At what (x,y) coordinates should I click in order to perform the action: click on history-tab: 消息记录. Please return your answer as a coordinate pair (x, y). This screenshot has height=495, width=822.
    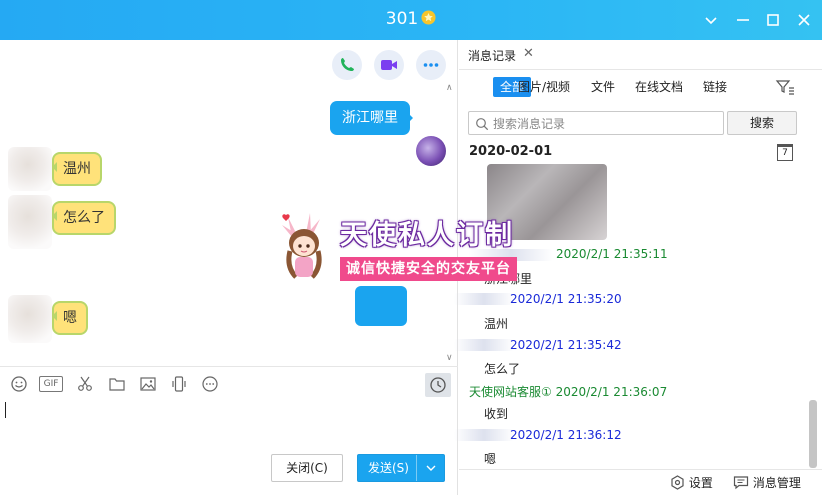
    Looking at the image, I should click on (492, 55).